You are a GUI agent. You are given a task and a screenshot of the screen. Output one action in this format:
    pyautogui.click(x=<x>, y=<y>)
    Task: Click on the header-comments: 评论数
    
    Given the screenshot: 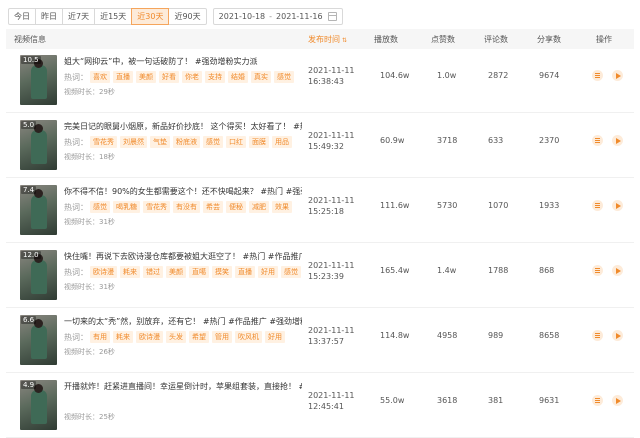 What is the action you would take?
    pyautogui.click(x=496, y=39)
    